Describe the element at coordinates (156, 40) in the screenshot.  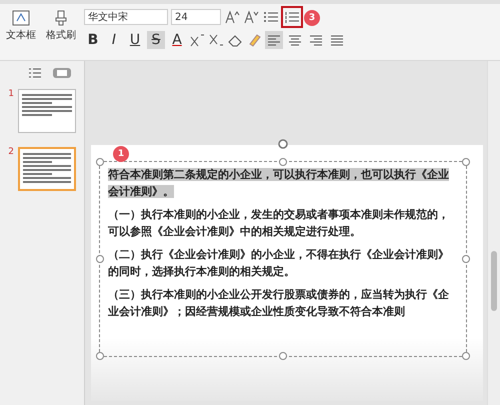
I see `strike-button: S` at that location.